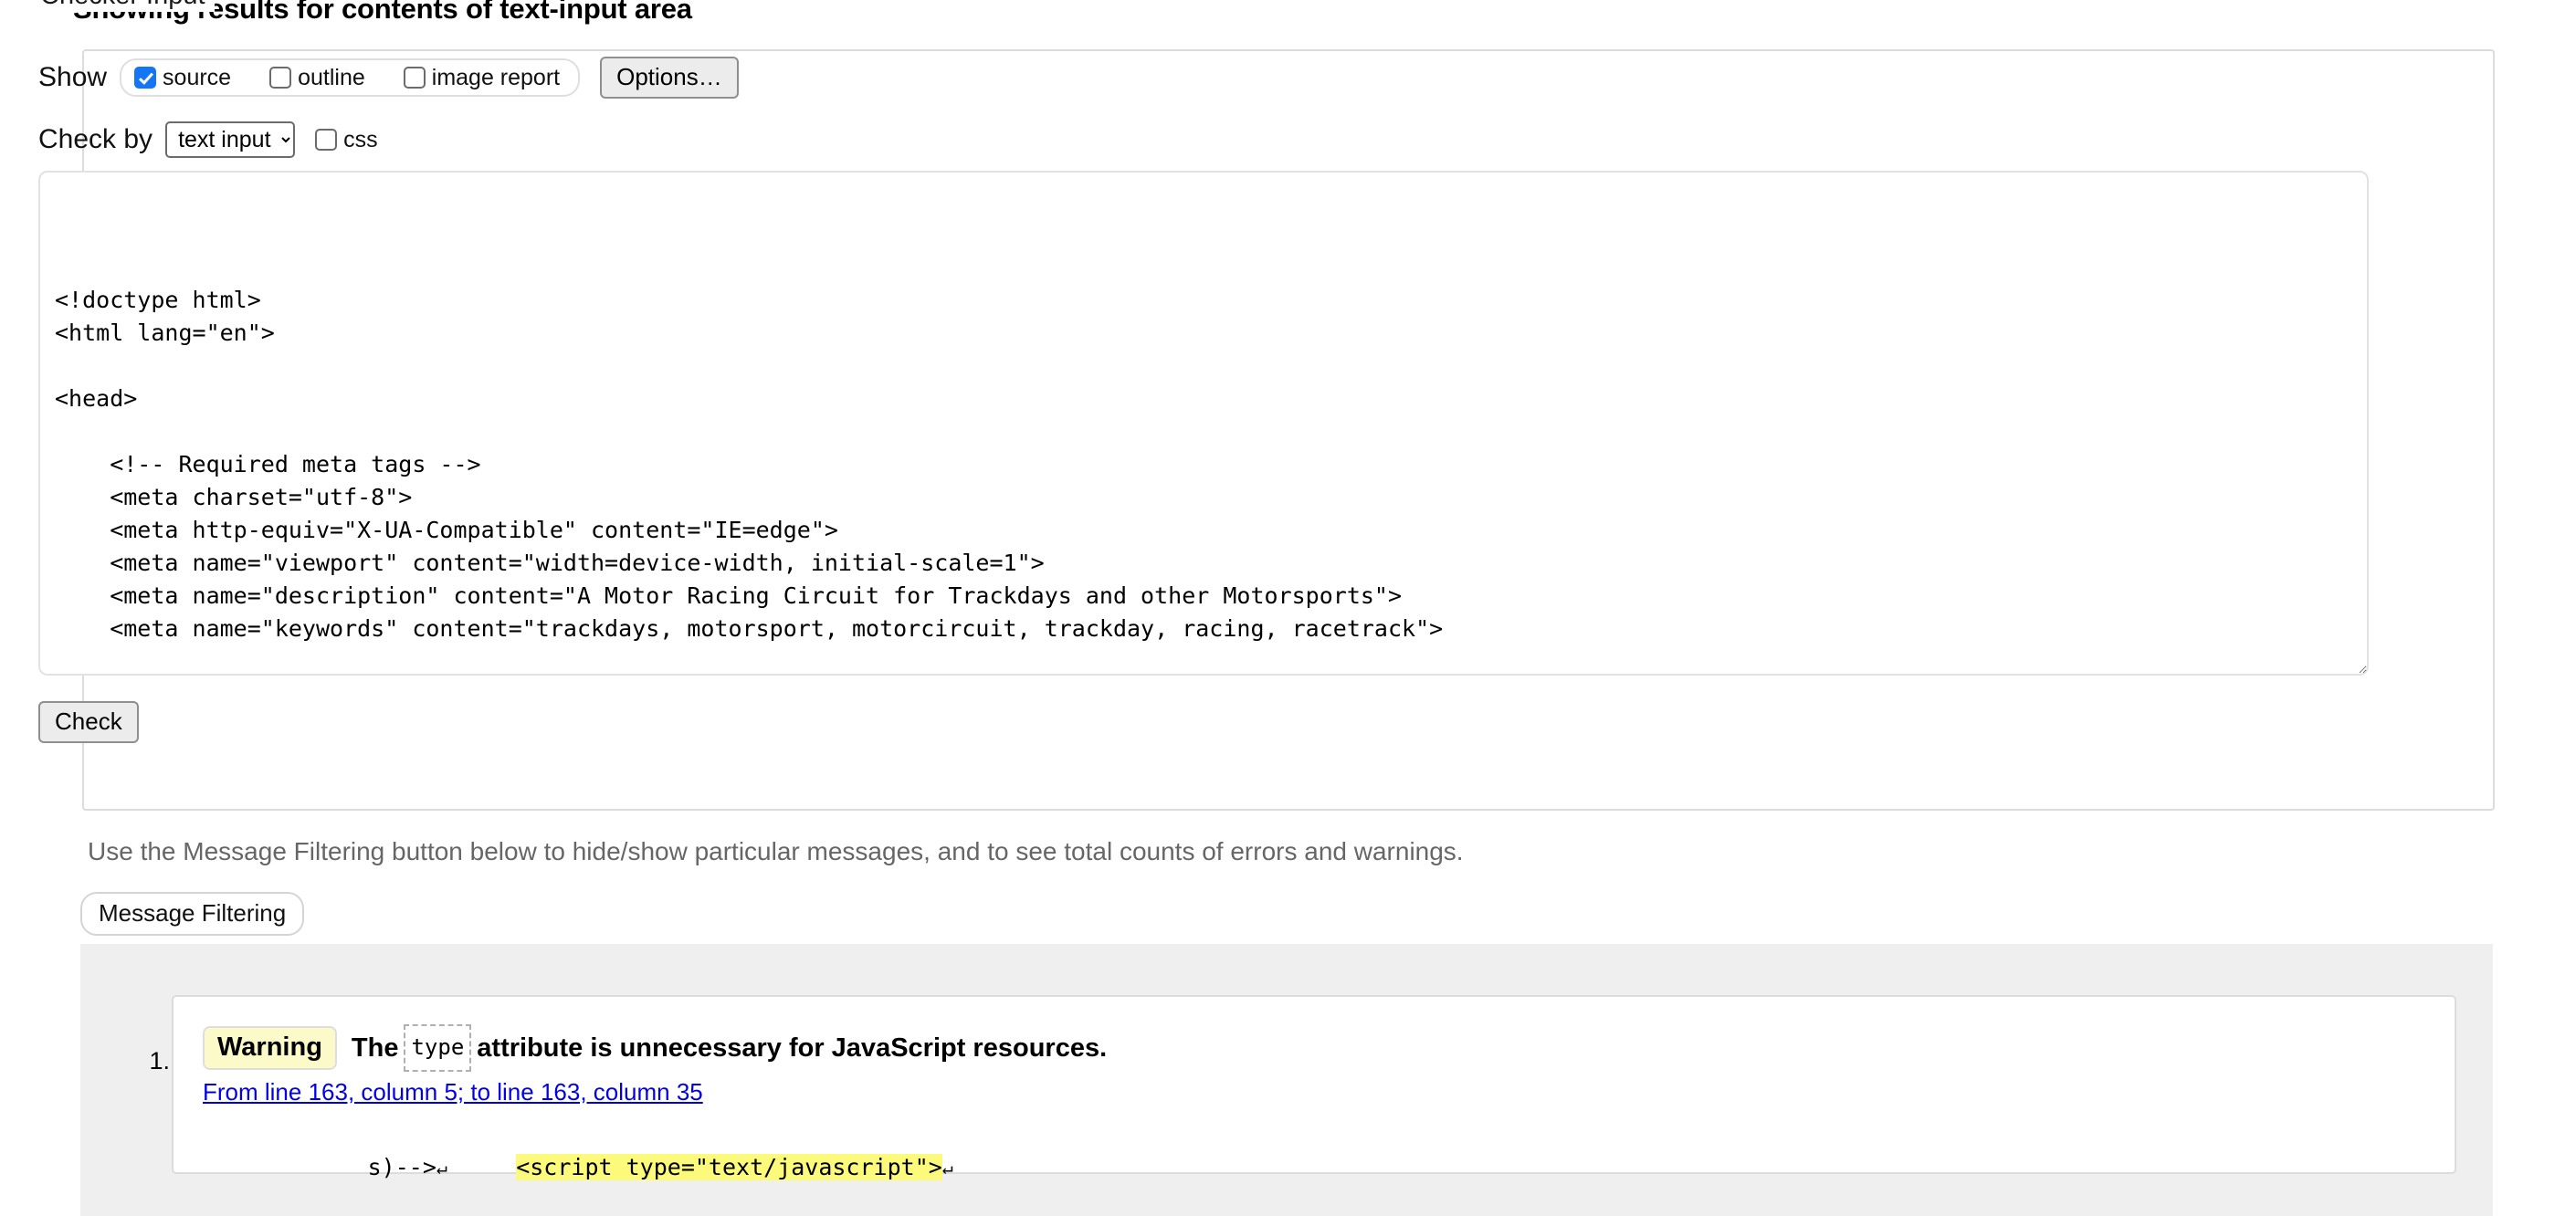 This screenshot has width=2576, height=1216. What do you see at coordinates (270, 1048) in the screenshot?
I see `status-badge: Warning` at bounding box center [270, 1048].